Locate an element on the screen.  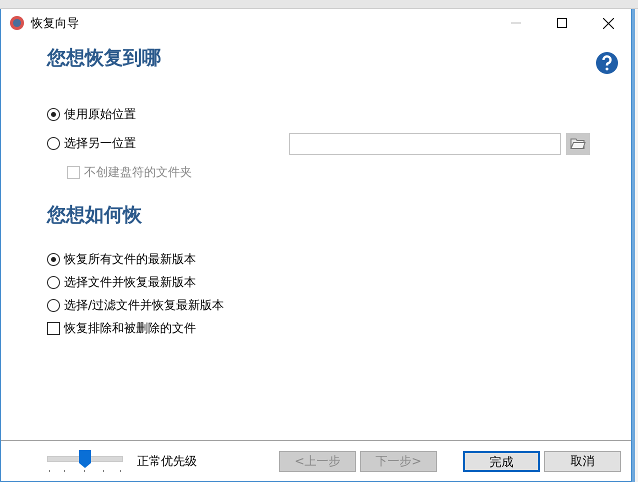
slider-thumb is located at coordinates (85, 459).